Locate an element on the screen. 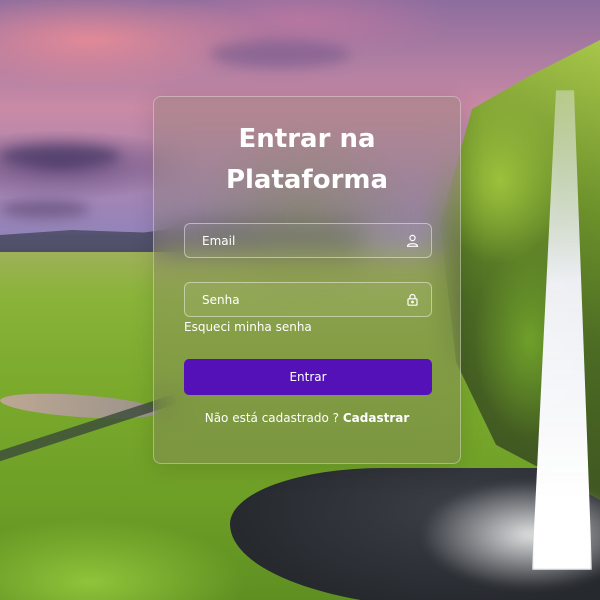 The image size is (600, 600). forgot-password-link: Esqueci minha senha is located at coordinates (248, 327).